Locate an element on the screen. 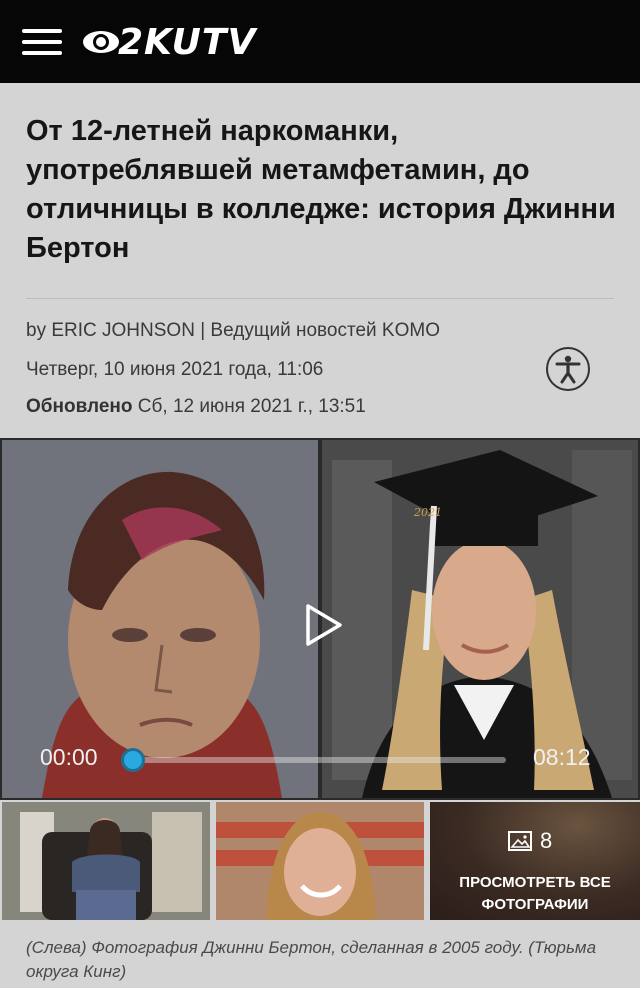  updated-value: Сб, 12 июня 2021 г., 13:51 is located at coordinates (251, 406).